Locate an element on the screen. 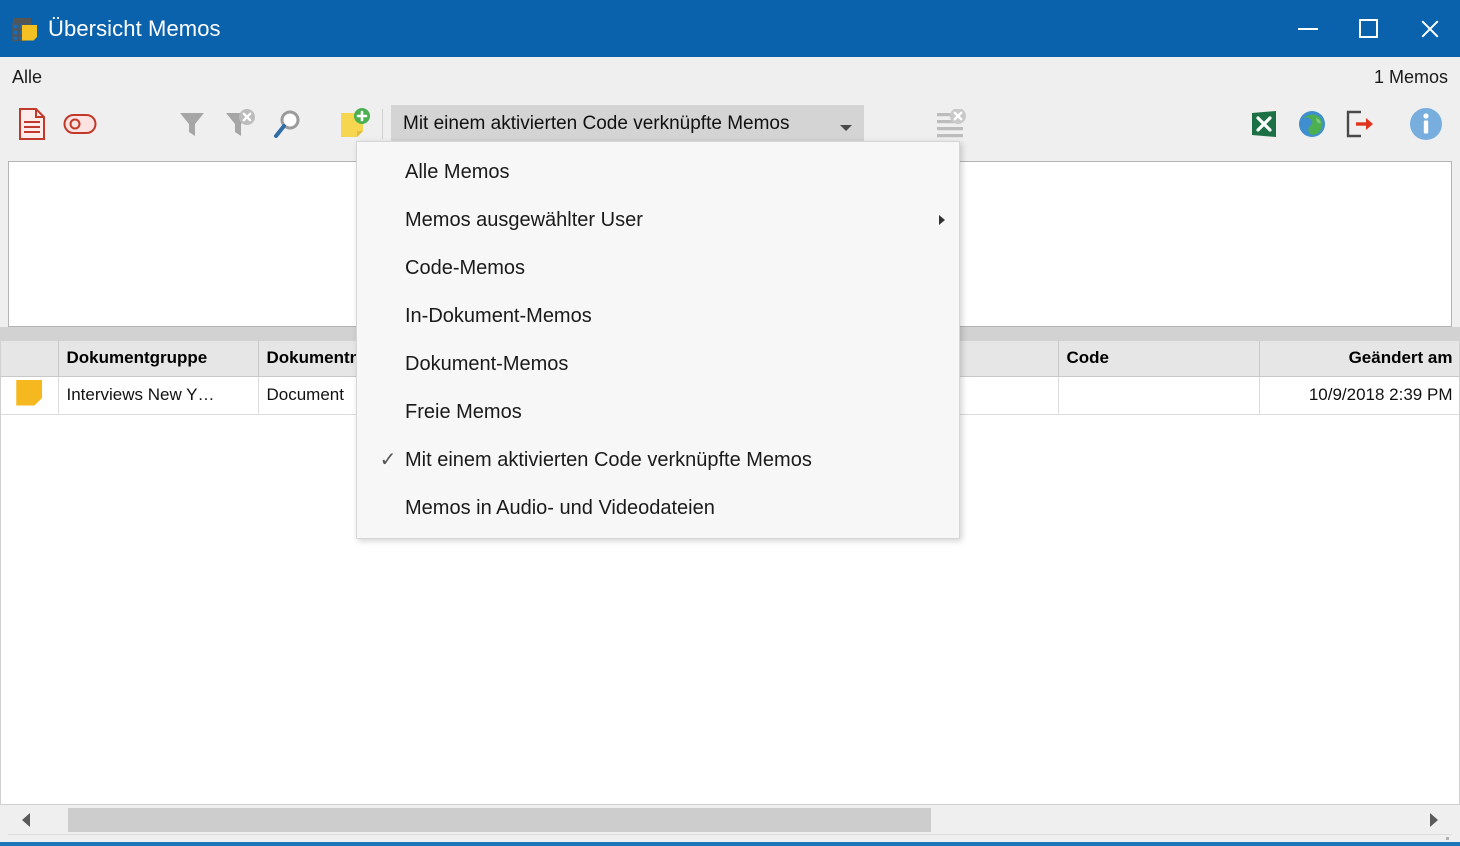  excel-export-icon is located at coordinates (1264, 124).